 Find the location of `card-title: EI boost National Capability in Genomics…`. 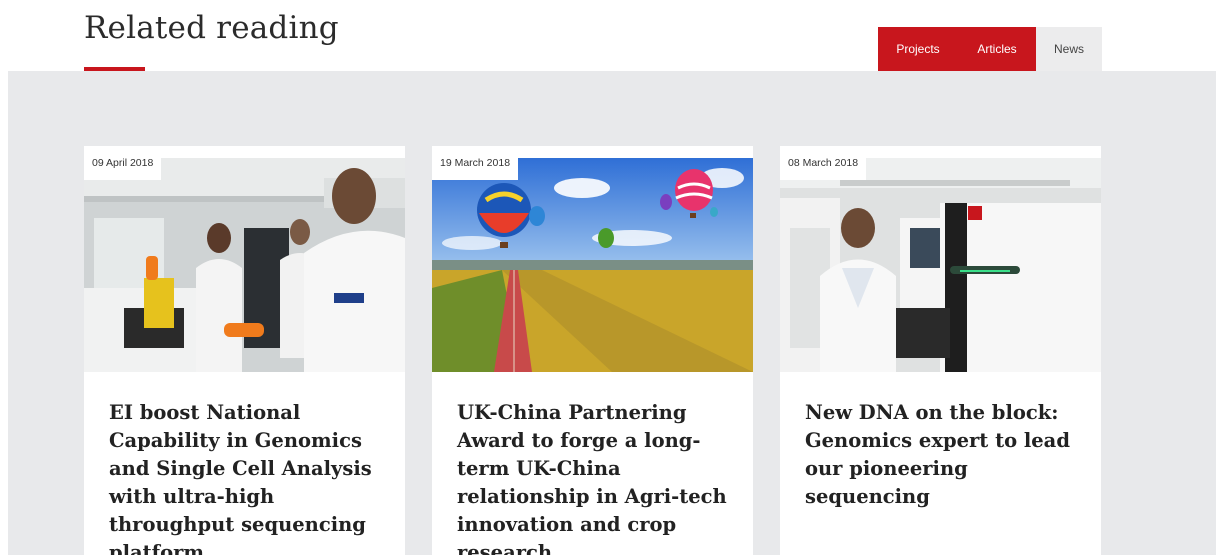

card-title: EI boost National Capability in Genomics… is located at coordinates (249, 477).